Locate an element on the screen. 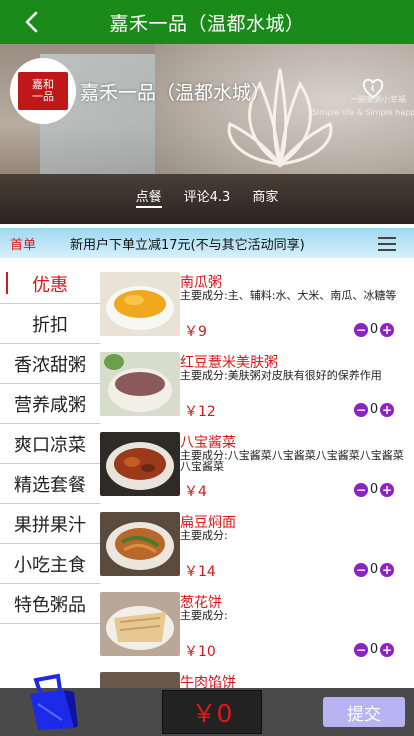 The height and width of the screenshot is (736, 414). cart-total: ￥0 is located at coordinates (212, 712).